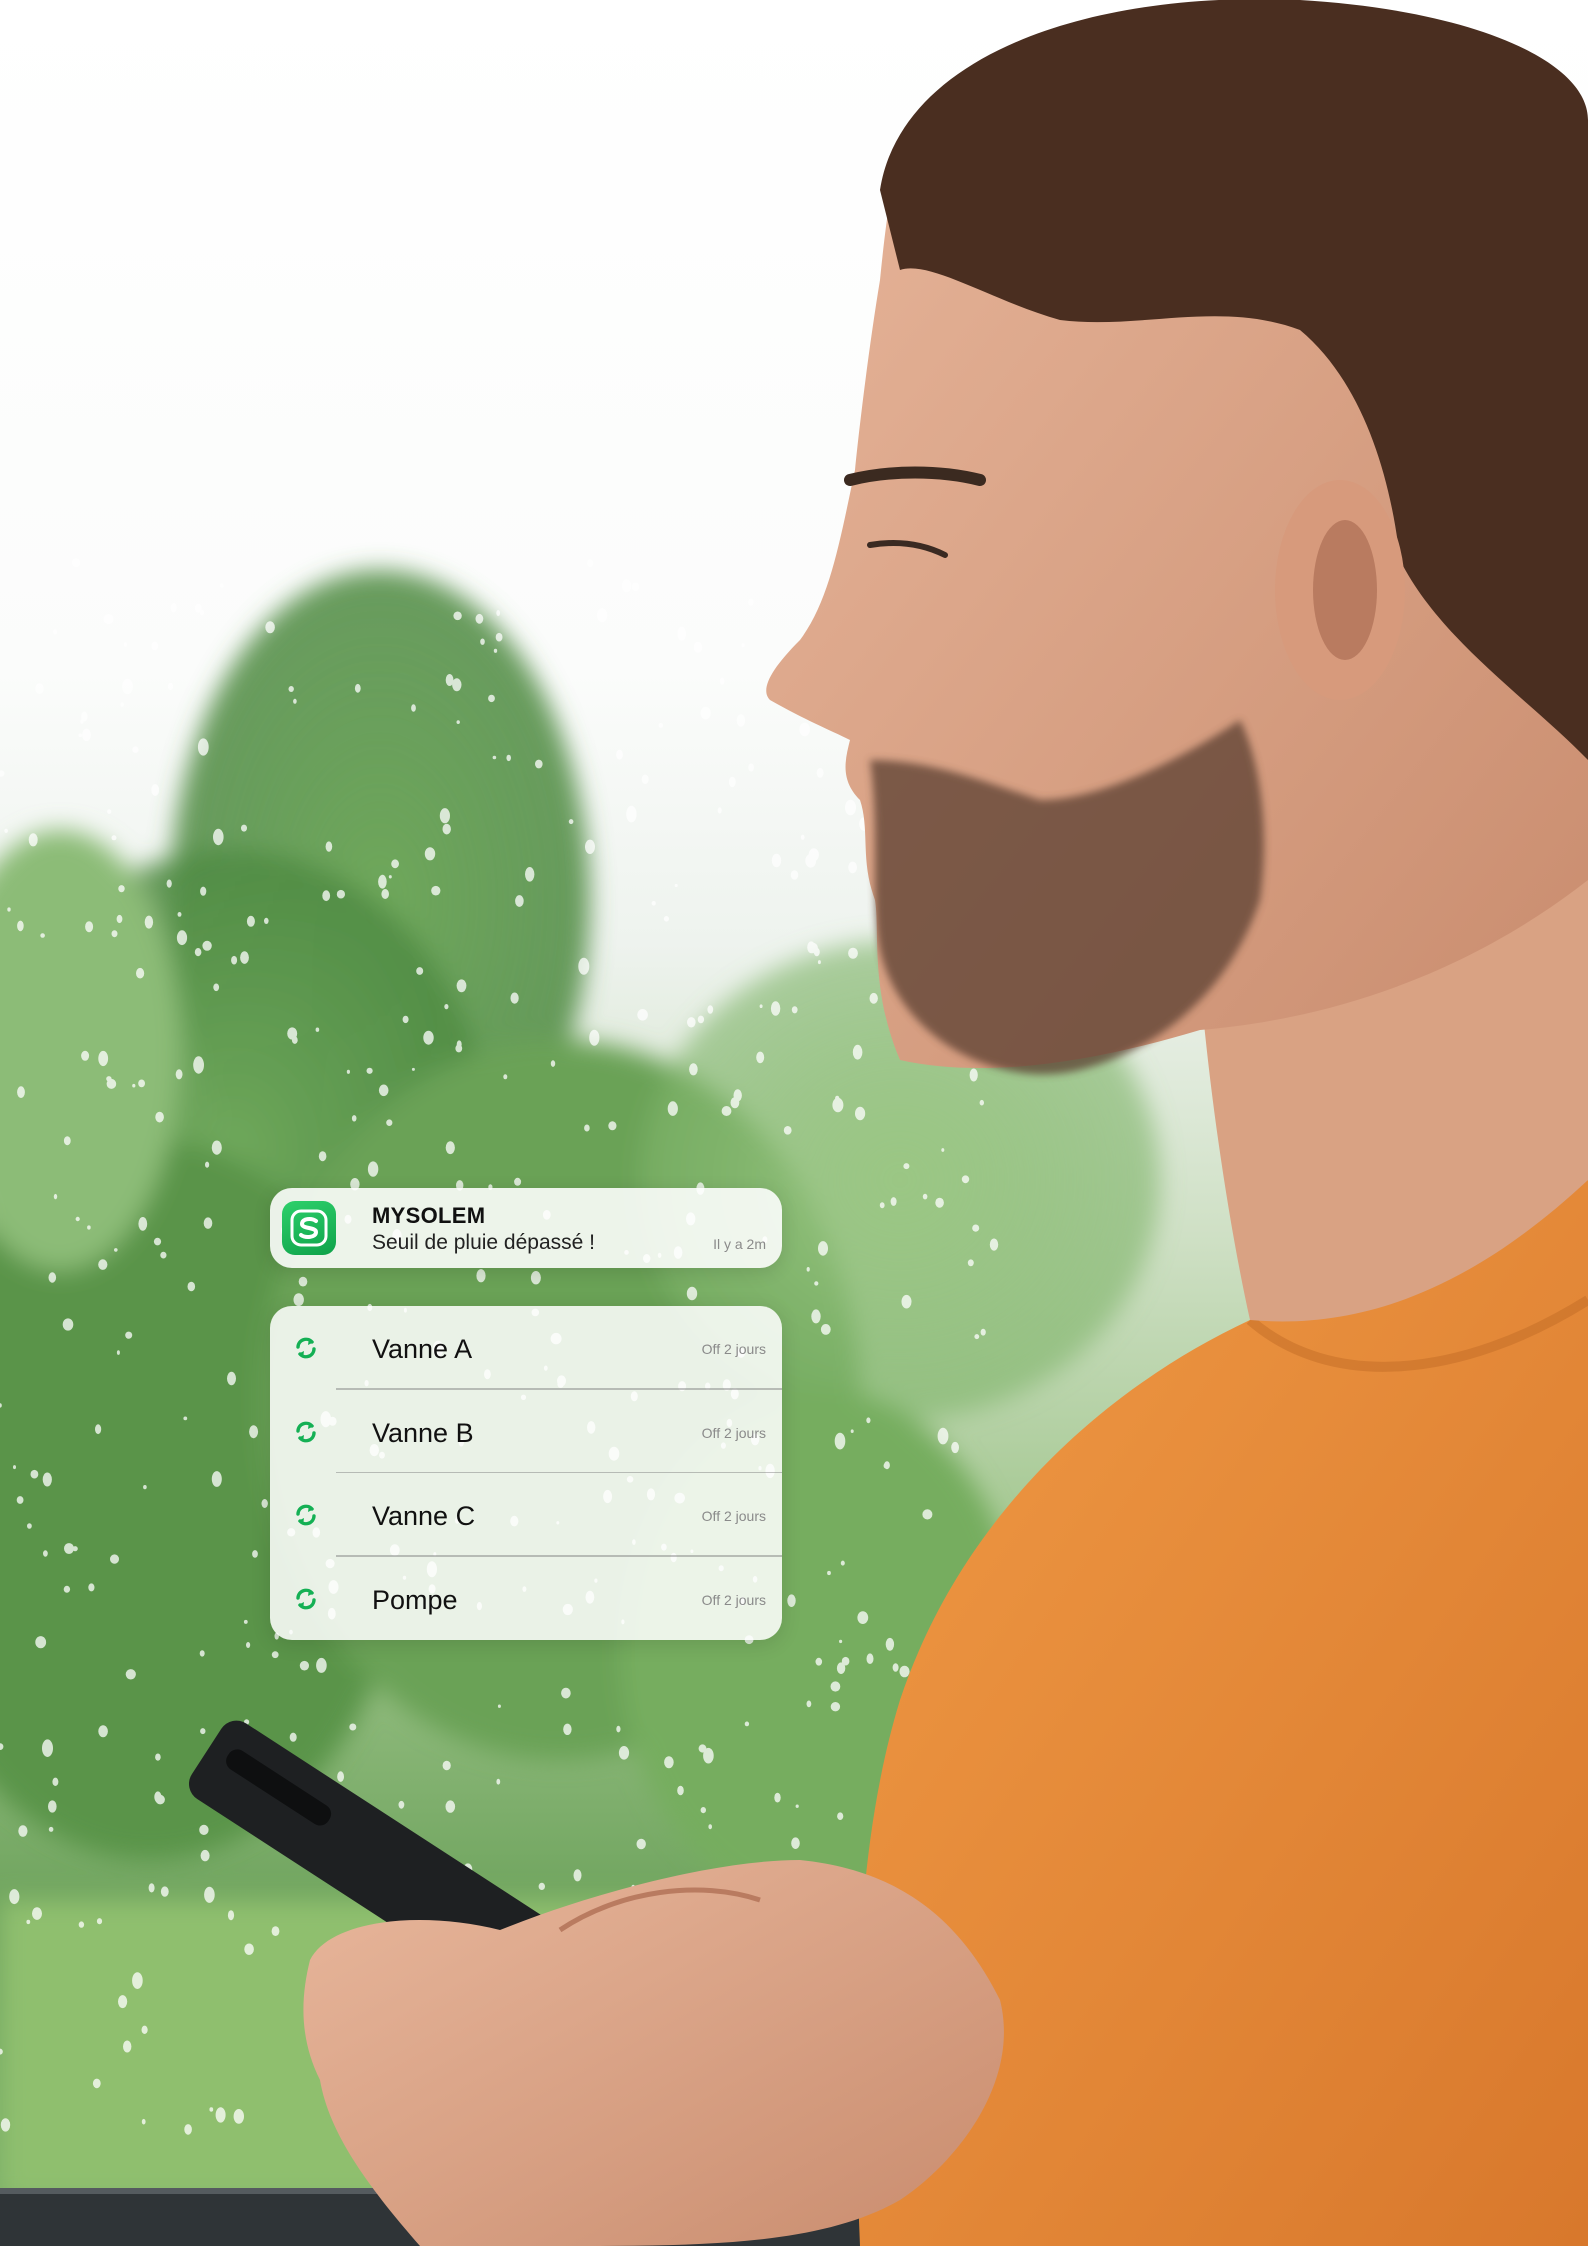  I want to click on s-logo-icon, so click(309, 1228).